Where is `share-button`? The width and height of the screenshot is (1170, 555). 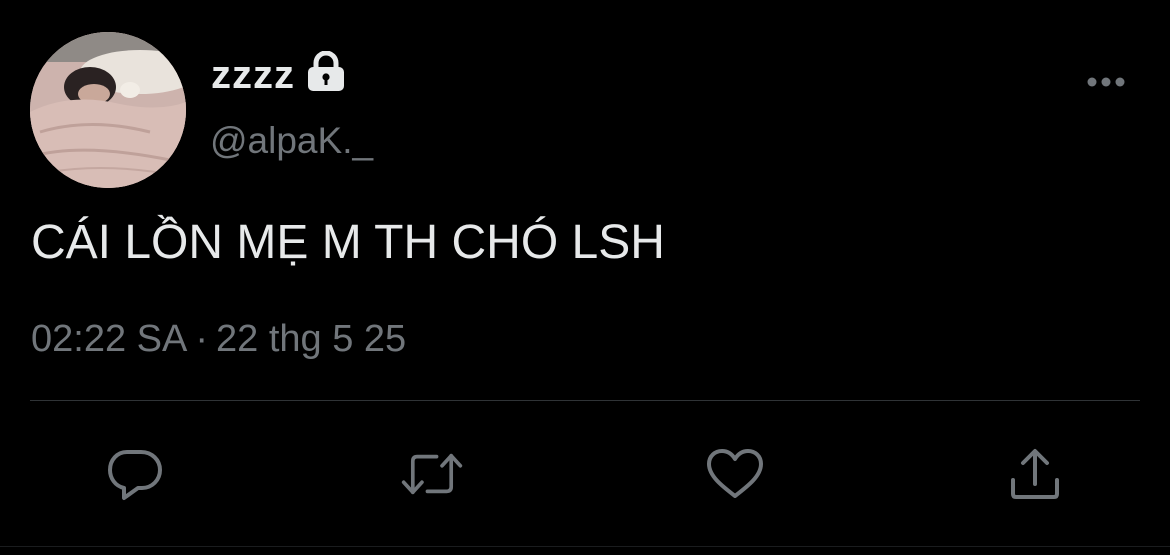 share-button is located at coordinates (1035, 474).